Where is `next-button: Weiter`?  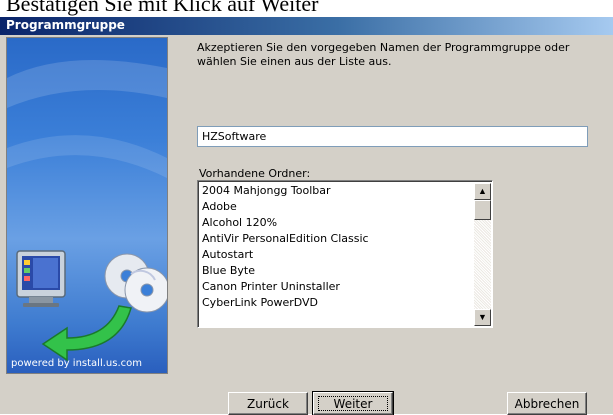
next-button: Weiter is located at coordinates (353, 403).